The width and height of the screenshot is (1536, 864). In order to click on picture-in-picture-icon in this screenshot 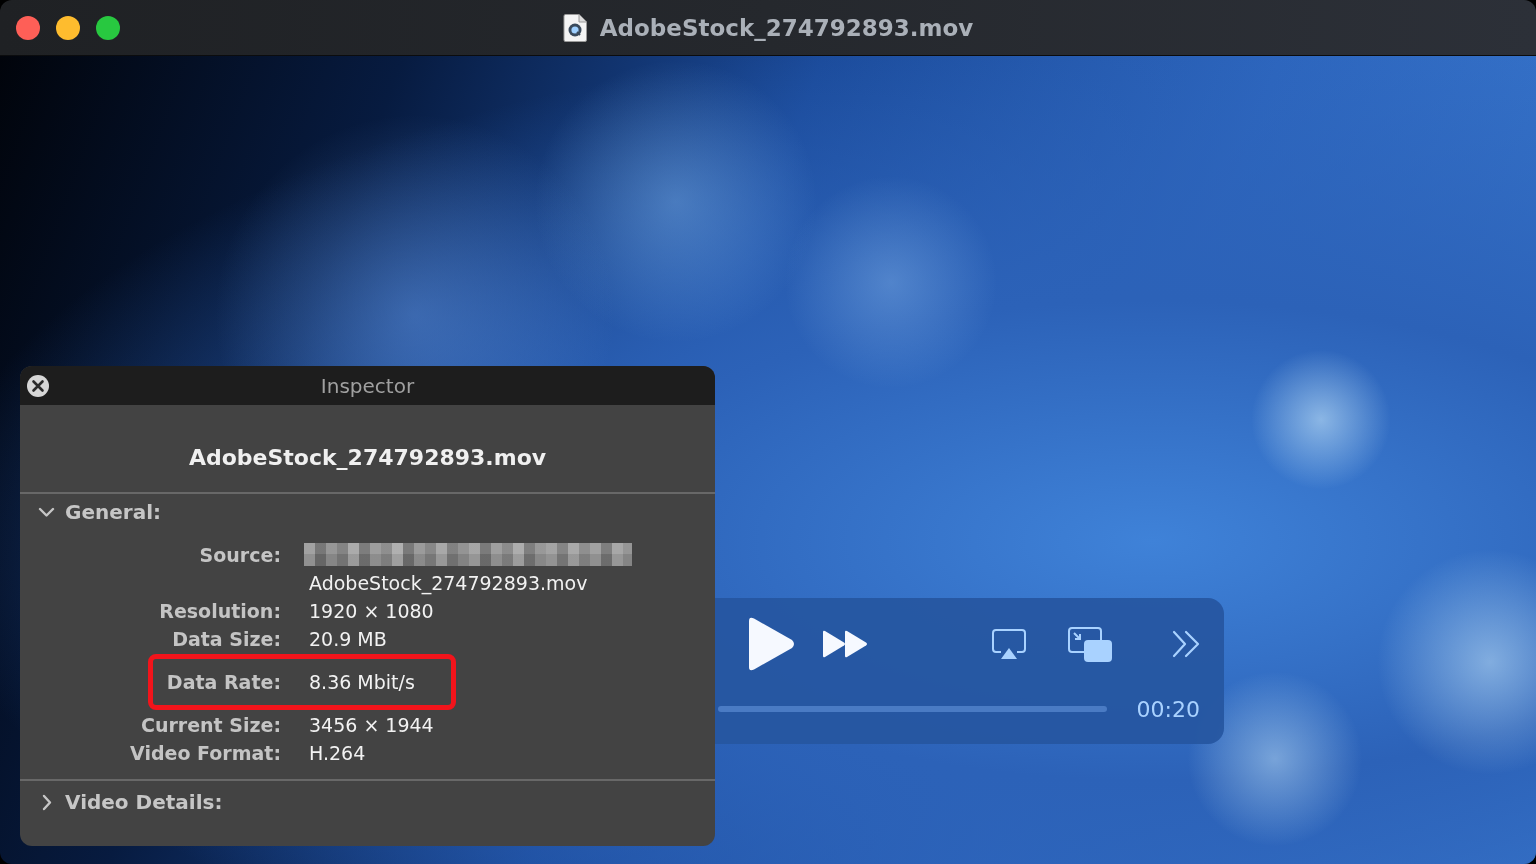, I will do `click(1090, 644)`.